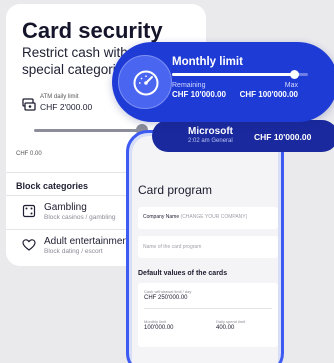 The width and height of the screenshot is (334, 363). I want to click on block-item-name: Adult entertainment, so click(87, 241).